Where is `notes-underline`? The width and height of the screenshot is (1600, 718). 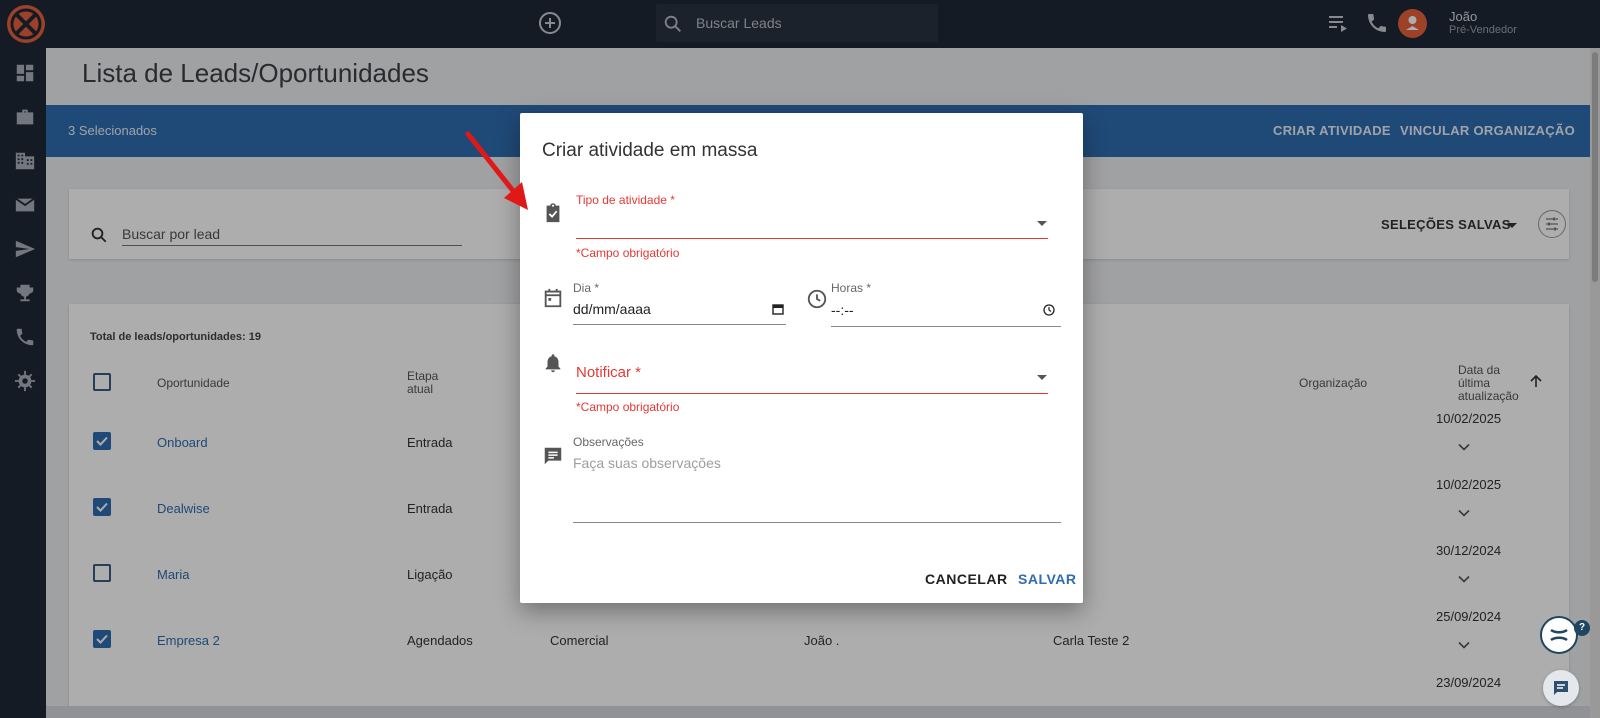 notes-underline is located at coordinates (817, 522).